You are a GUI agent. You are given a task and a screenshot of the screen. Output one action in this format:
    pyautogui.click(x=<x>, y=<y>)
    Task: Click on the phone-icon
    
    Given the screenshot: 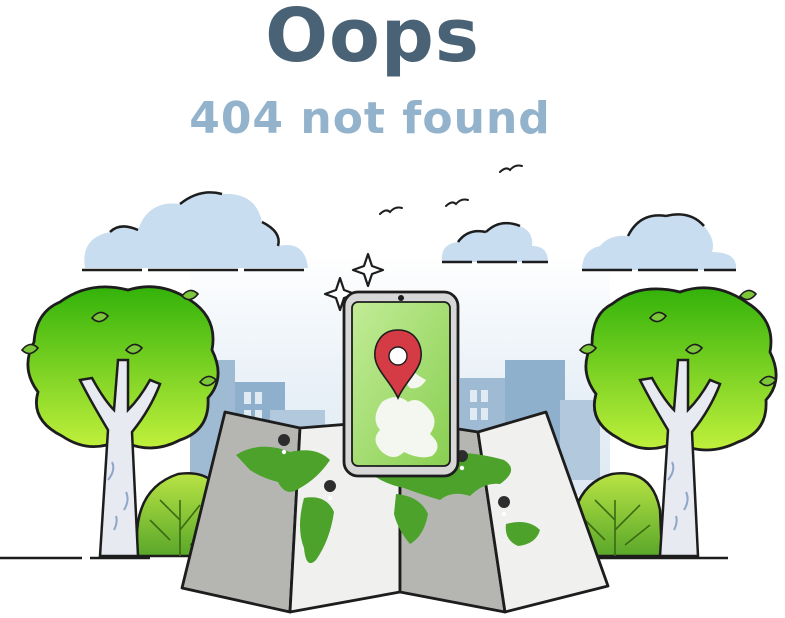 What is the action you would take?
    pyautogui.click(x=401, y=384)
    